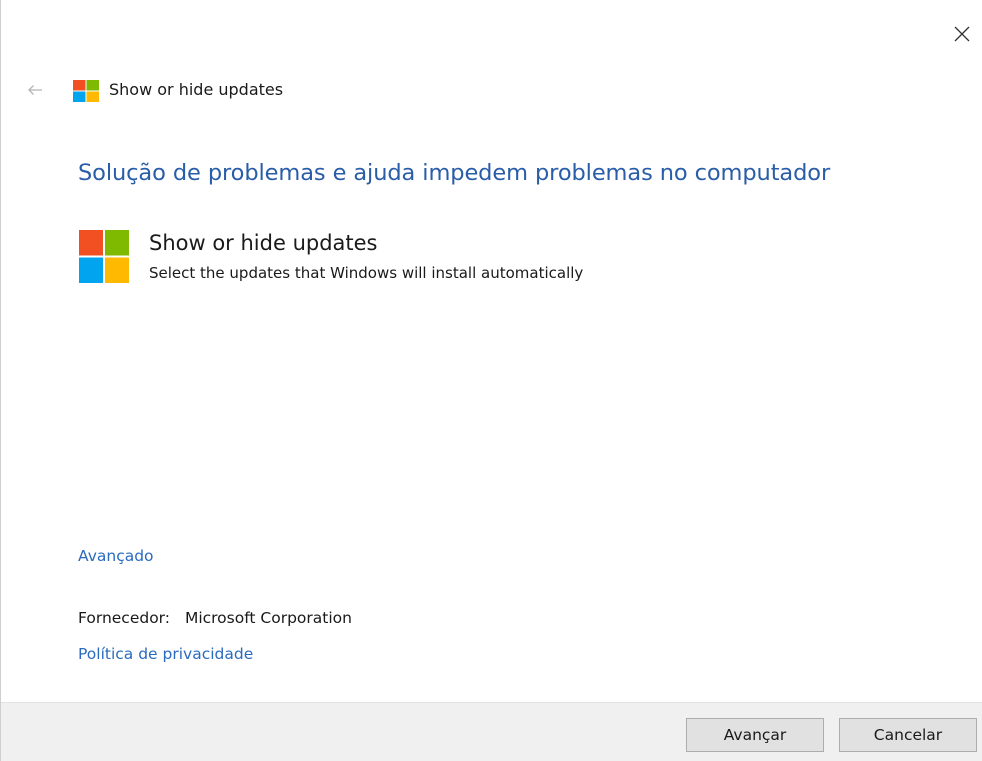 This screenshot has height=761, width=982. Describe the element at coordinates (268, 618) in the screenshot. I see `publisher-value: Microsoft Corporation` at that location.